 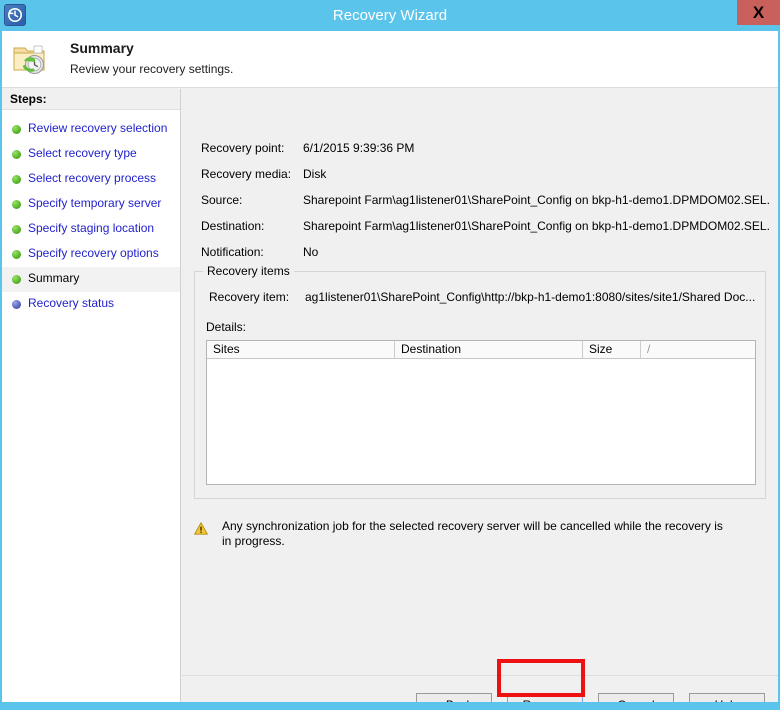 What do you see at coordinates (152, 69) in the screenshot?
I see `page-subtitle: Review your recovery settings.` at bounding box center [152, 69].